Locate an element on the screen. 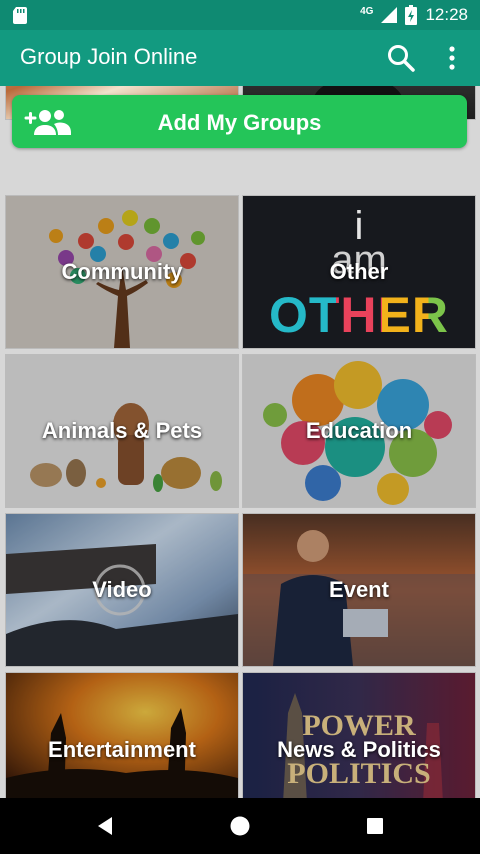 This screenshot has width=480, height=854. category-tile-entertainment: Entertainment is located at coordinates (122, 735).